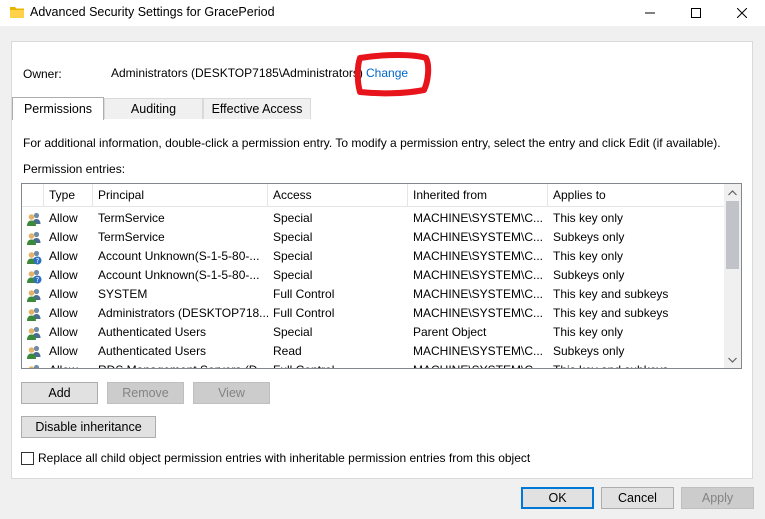 Image resolution: width=765 pixels, height=519 pixels. Describe the element at coordinates (67, 195) in the screenshot. I see `column-header-type: Type` at that location.